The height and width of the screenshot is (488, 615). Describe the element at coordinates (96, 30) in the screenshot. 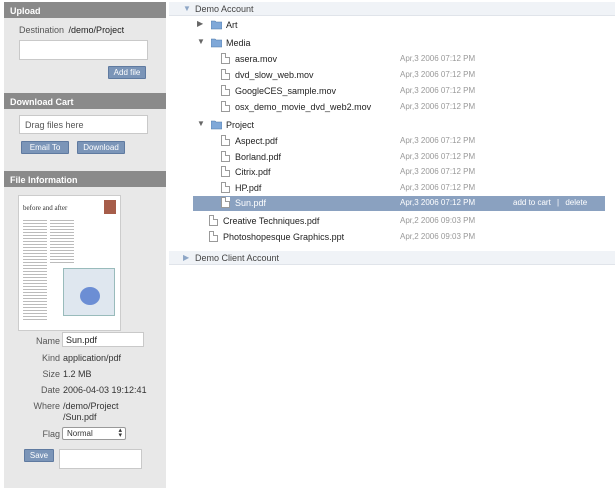

I see `destination-path: /demo/Project` at that location.